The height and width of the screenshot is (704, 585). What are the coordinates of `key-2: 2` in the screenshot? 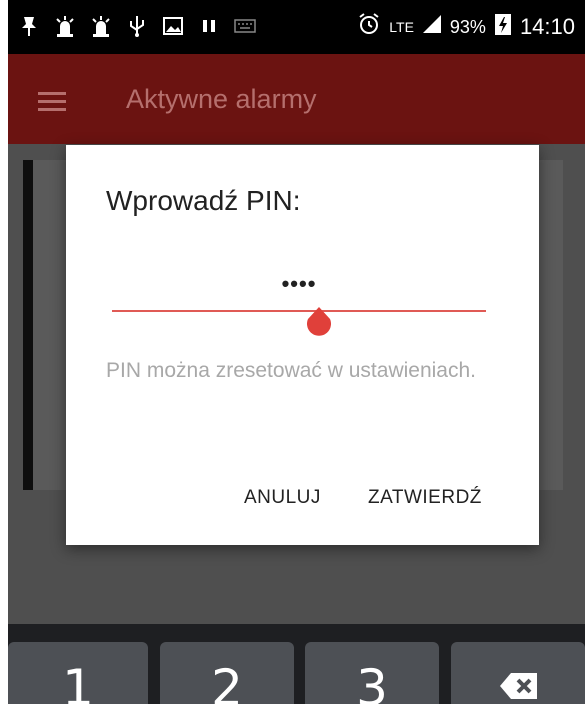 It's located at (227, 673).